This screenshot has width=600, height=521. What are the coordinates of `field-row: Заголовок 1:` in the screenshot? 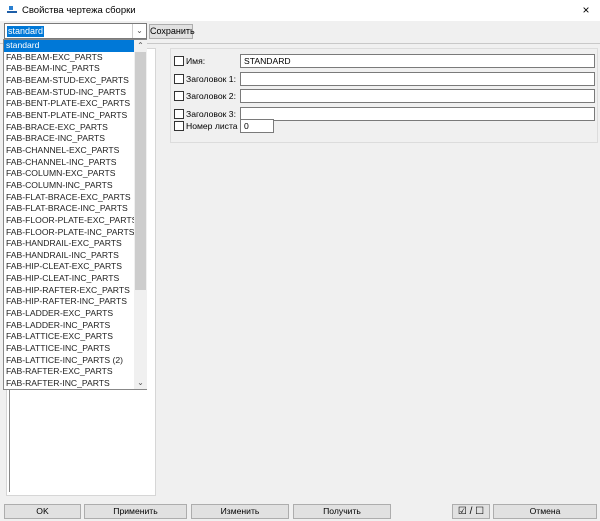 It's located at (385, 78).